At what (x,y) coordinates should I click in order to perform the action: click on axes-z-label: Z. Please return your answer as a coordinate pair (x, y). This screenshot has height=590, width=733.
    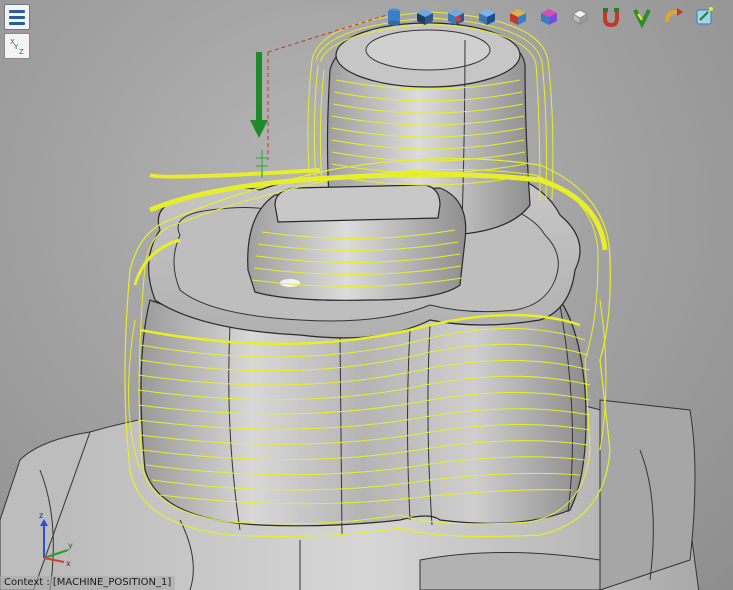
    Looking at the image, I should click on (21, 52).